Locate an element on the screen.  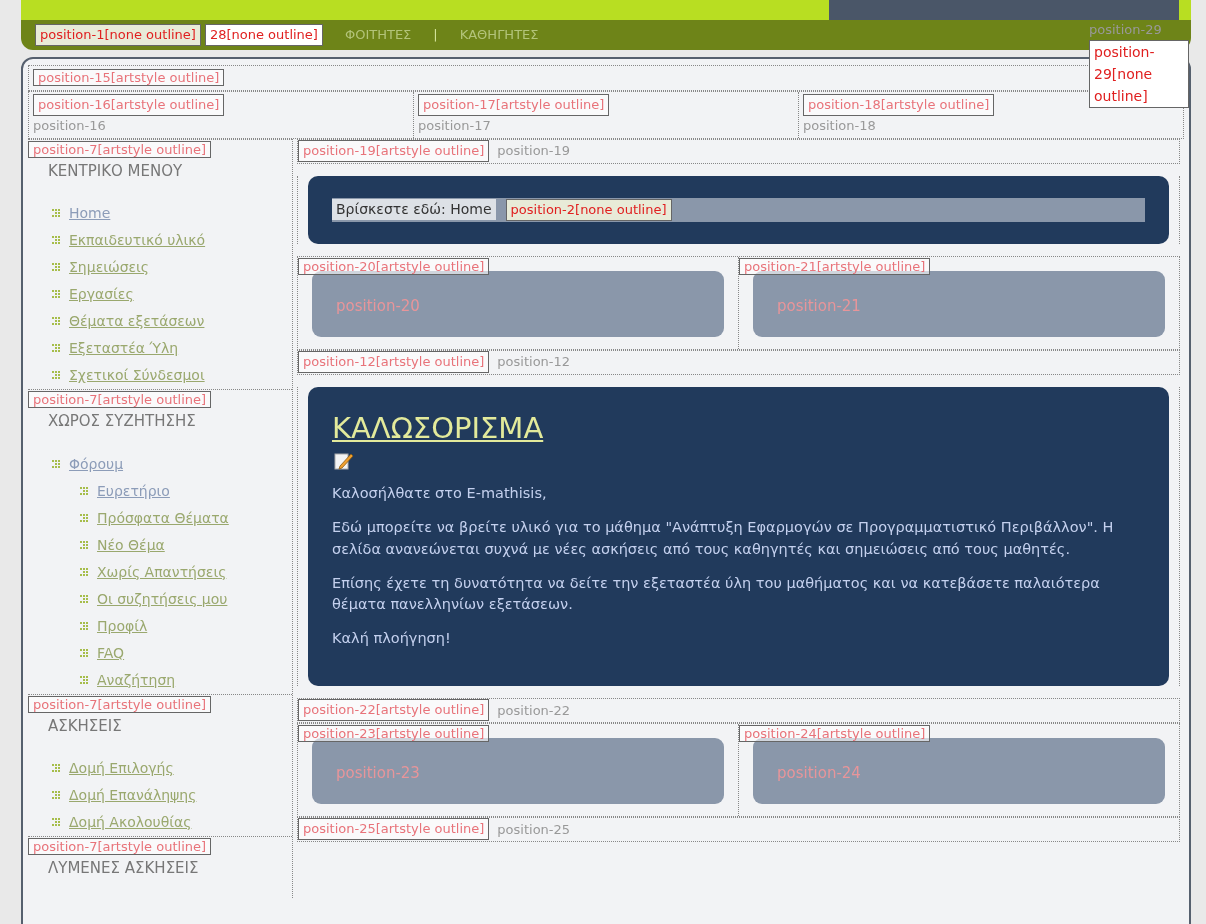
menu-link: FAQ is located at coordinates (111, 653).